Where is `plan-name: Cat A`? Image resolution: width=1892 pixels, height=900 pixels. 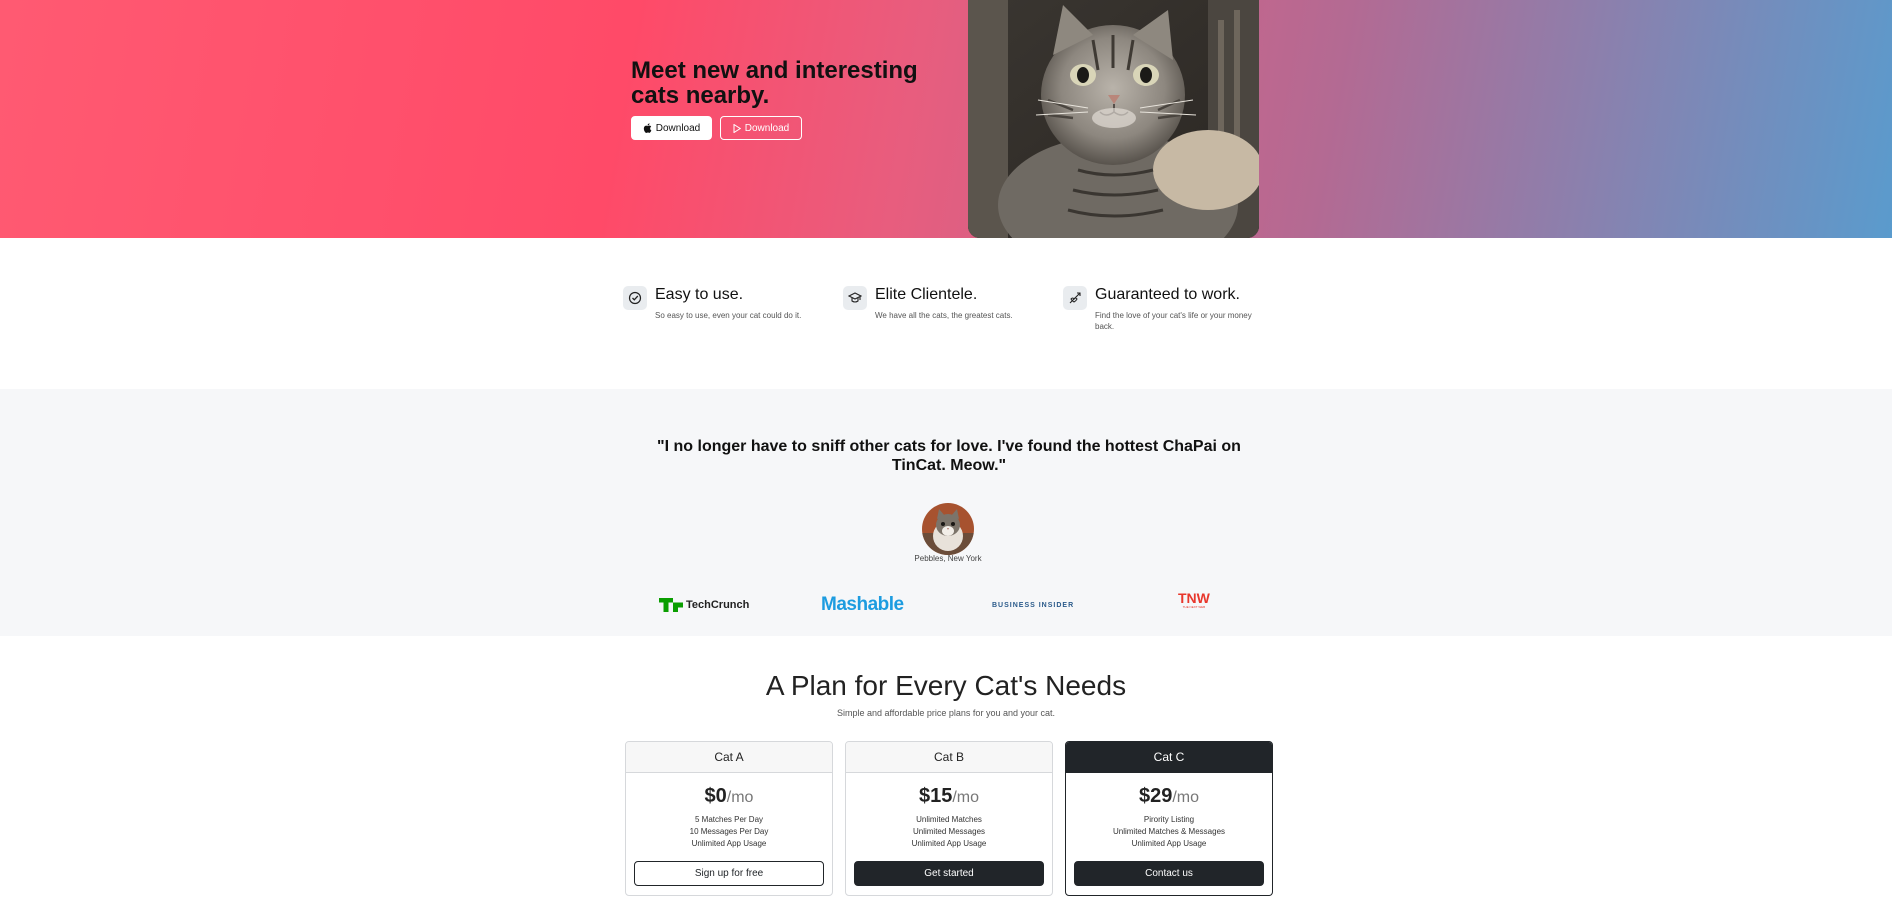
plan-name: Cat A is located at coordinates (729, 757).